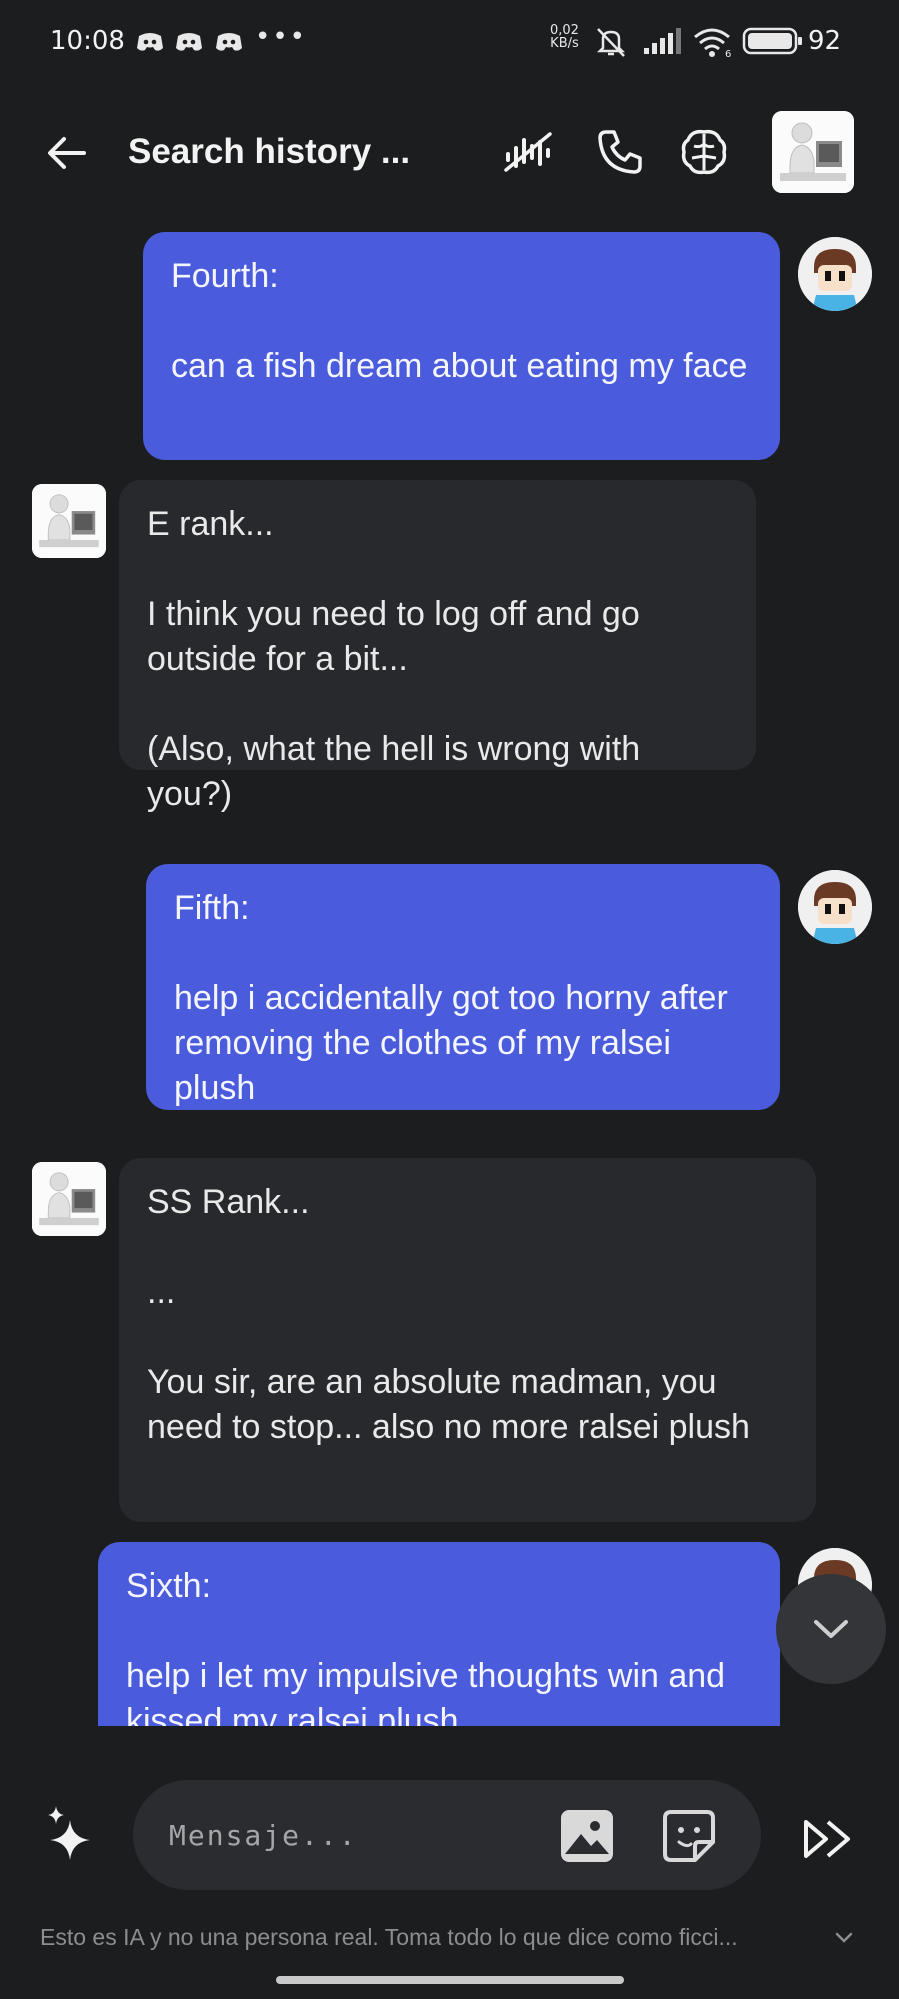 This screenshot has width=899, height=1999. What do you see at coordinates (828, 1839) in the screenshot?
I see `fast-forward-icon` at bounding box center [828, 1839].